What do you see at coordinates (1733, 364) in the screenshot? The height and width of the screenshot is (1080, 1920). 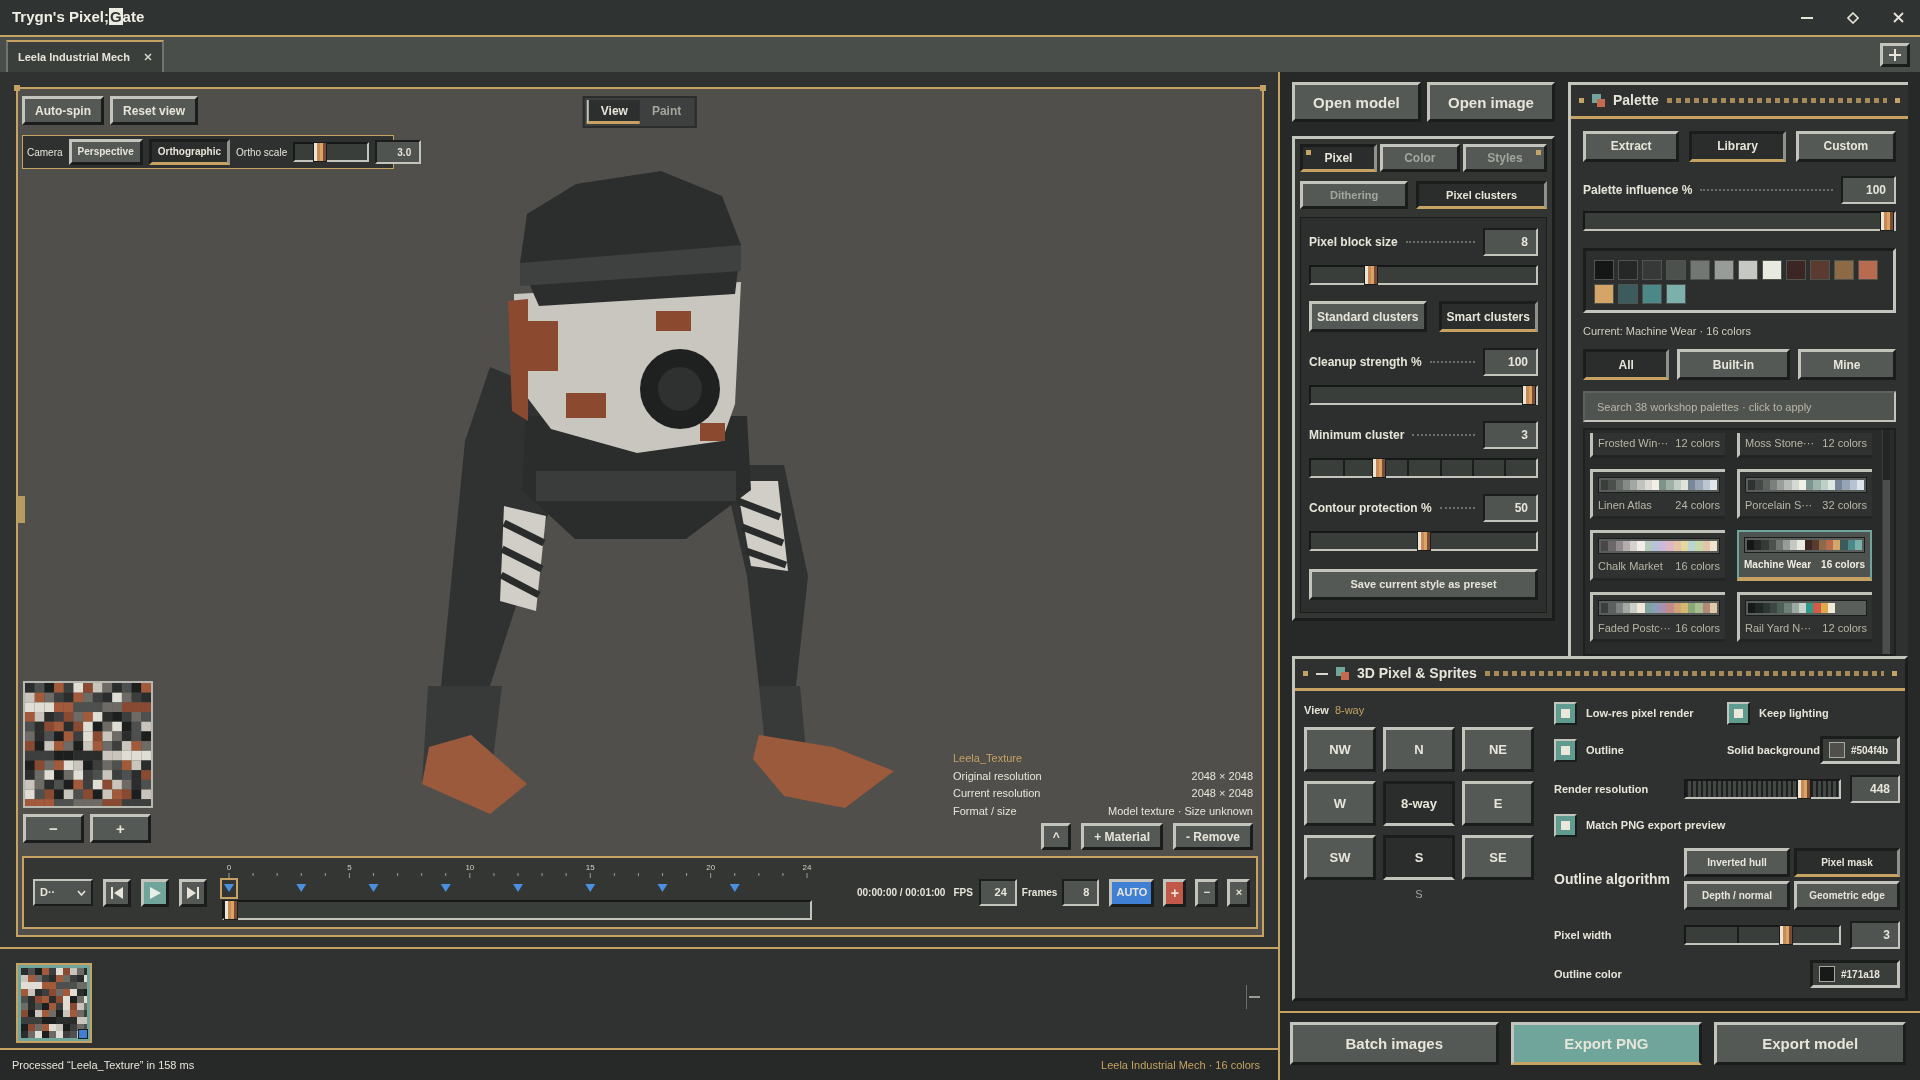 I see `filter-tab: Built-in` at bounding box center [1733, 364].